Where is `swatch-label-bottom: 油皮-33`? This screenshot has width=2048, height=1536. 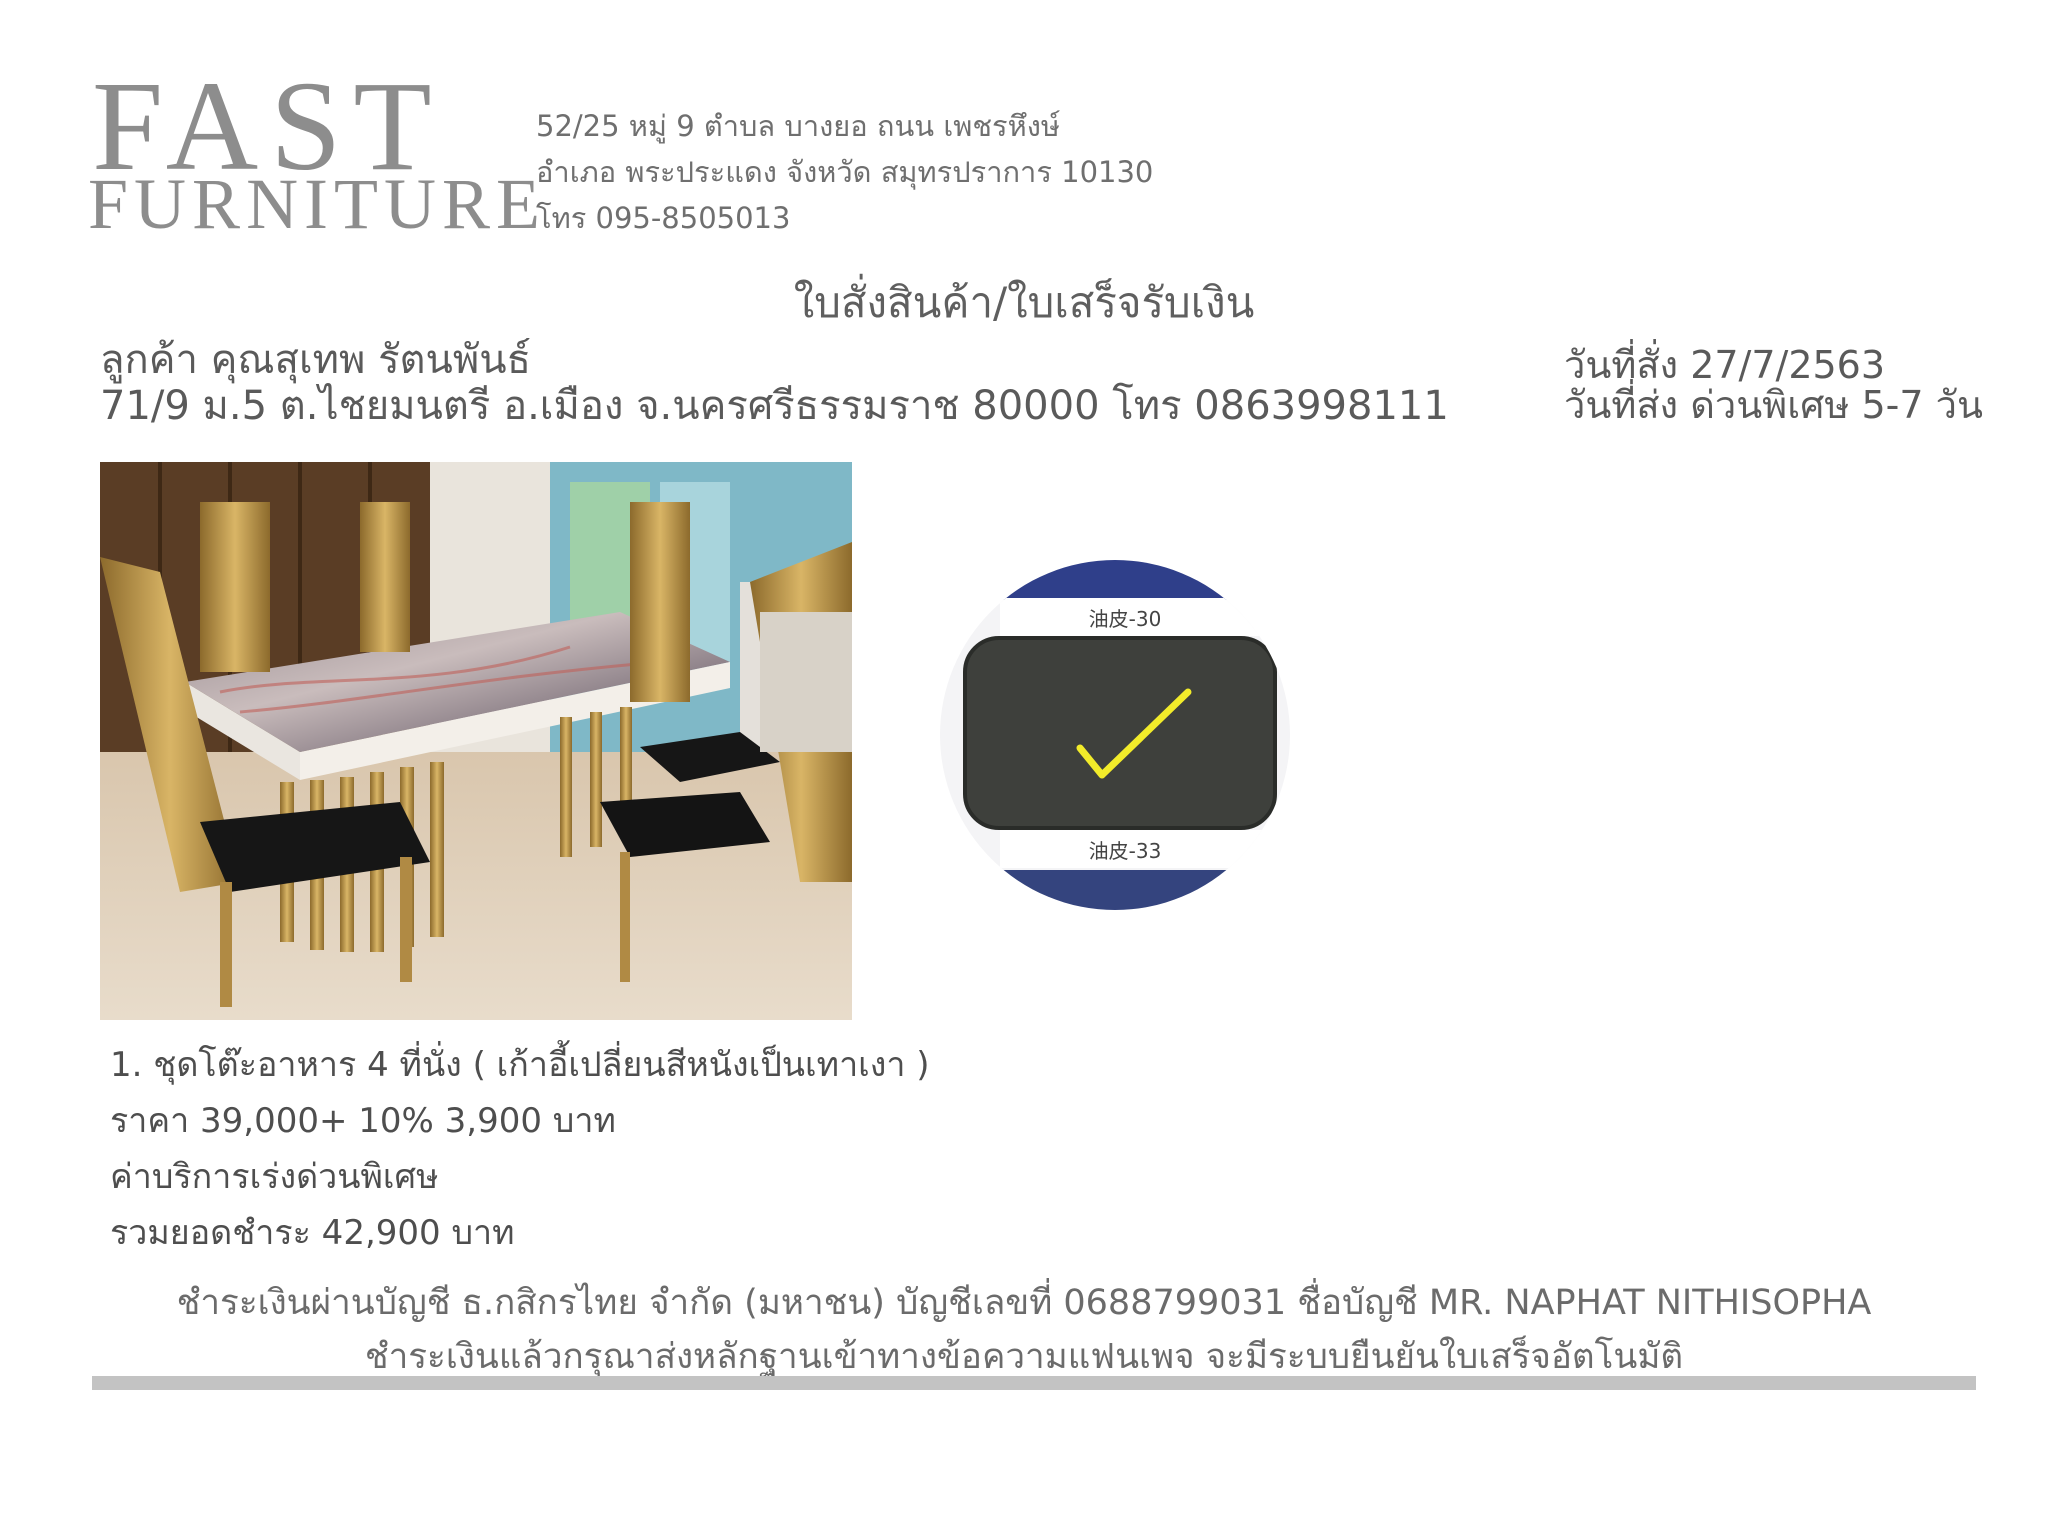
swatch-label-bottom: 油皮-33 is located at coordinates (1125, 851).